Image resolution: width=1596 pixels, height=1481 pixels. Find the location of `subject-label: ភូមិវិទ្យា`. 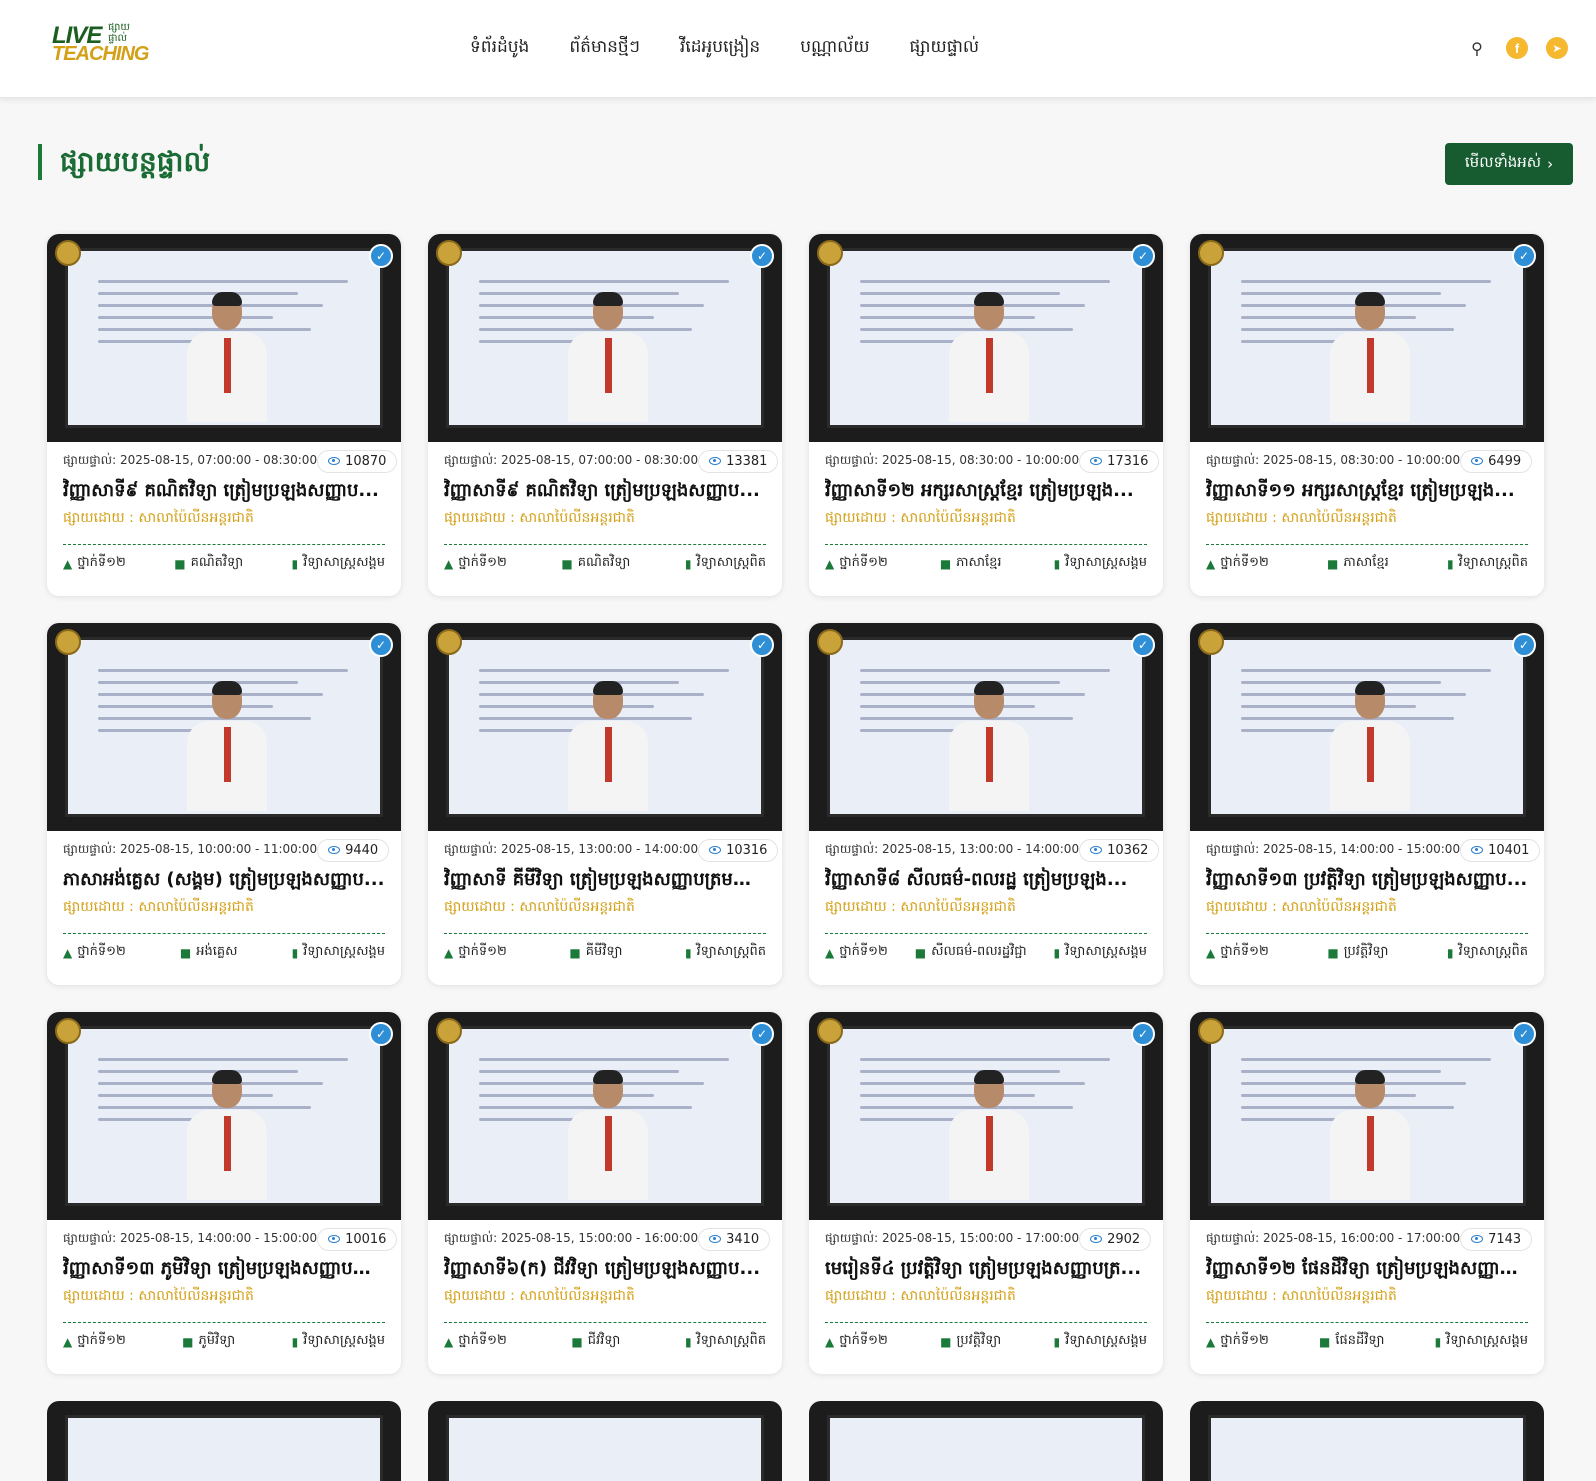

subject-label: ភូមិវិទ្យា is located at coordinates (217, 1340).